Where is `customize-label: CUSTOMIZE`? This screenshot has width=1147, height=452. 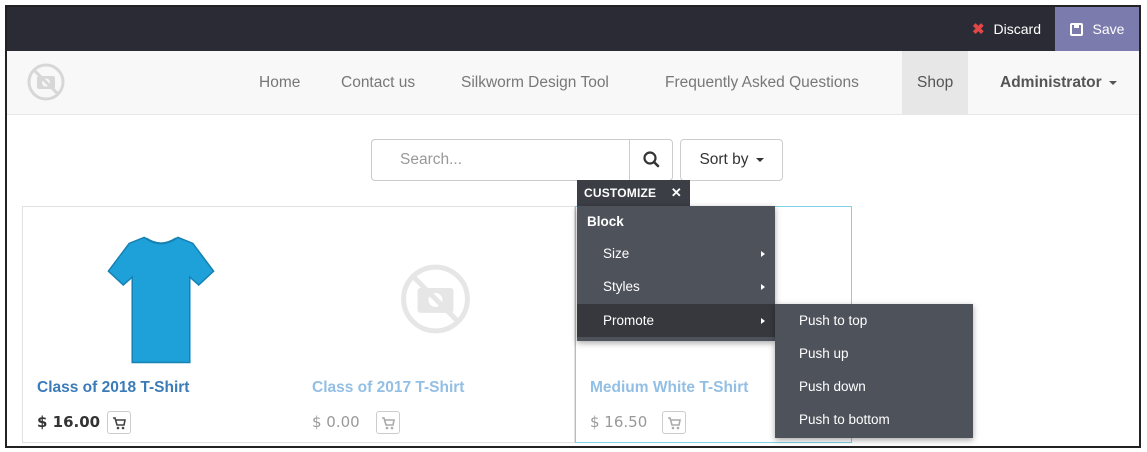 customize-label: CUSTOMIZE is located at coordinates (620, 193).